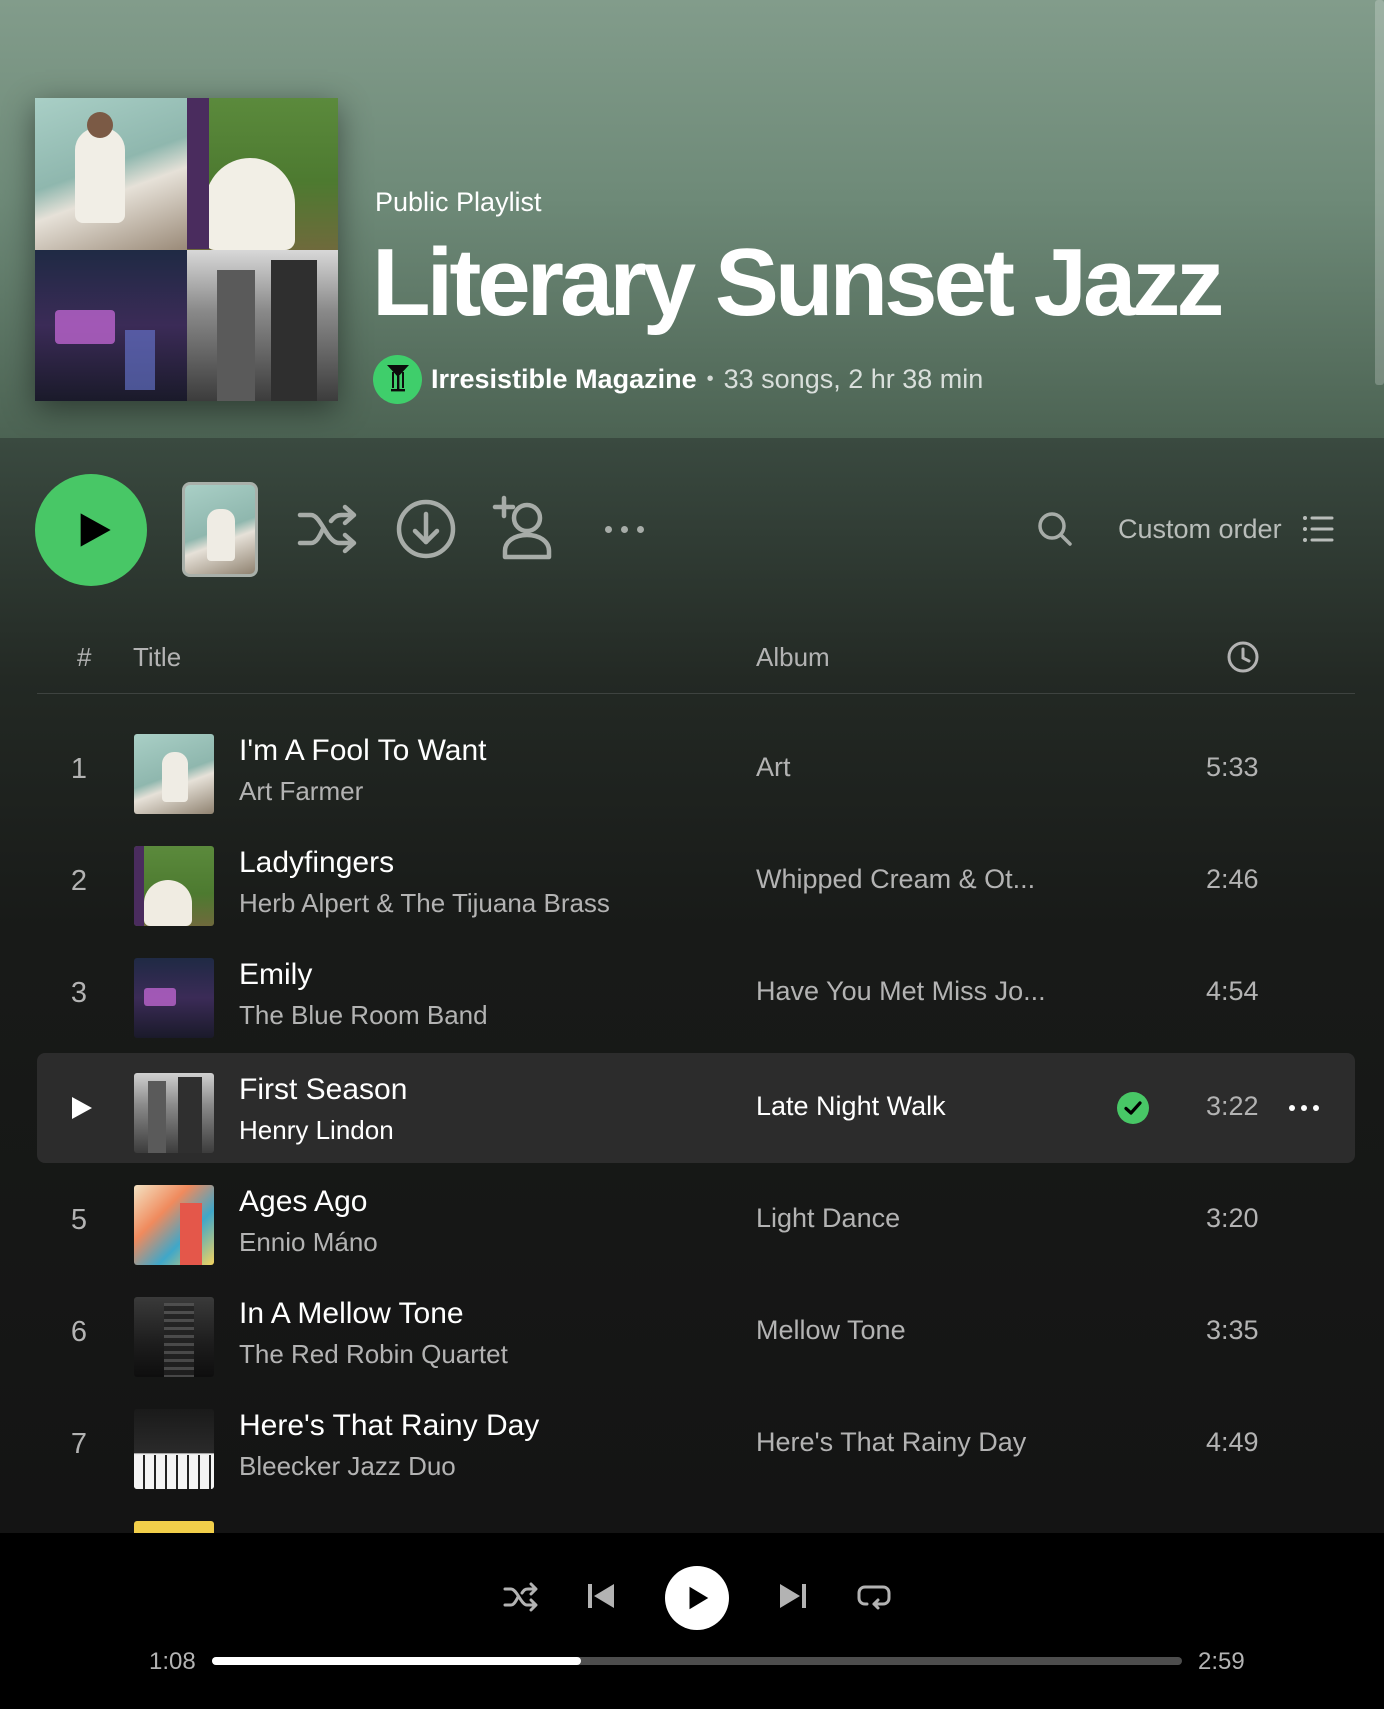 This screenshot has height=1709, width=1384. What do you see at coordinates (347, 1466) in the screenshot?
I see `track-artist: Bleecker Jazz Duo` at bounding box center [347, 1466].